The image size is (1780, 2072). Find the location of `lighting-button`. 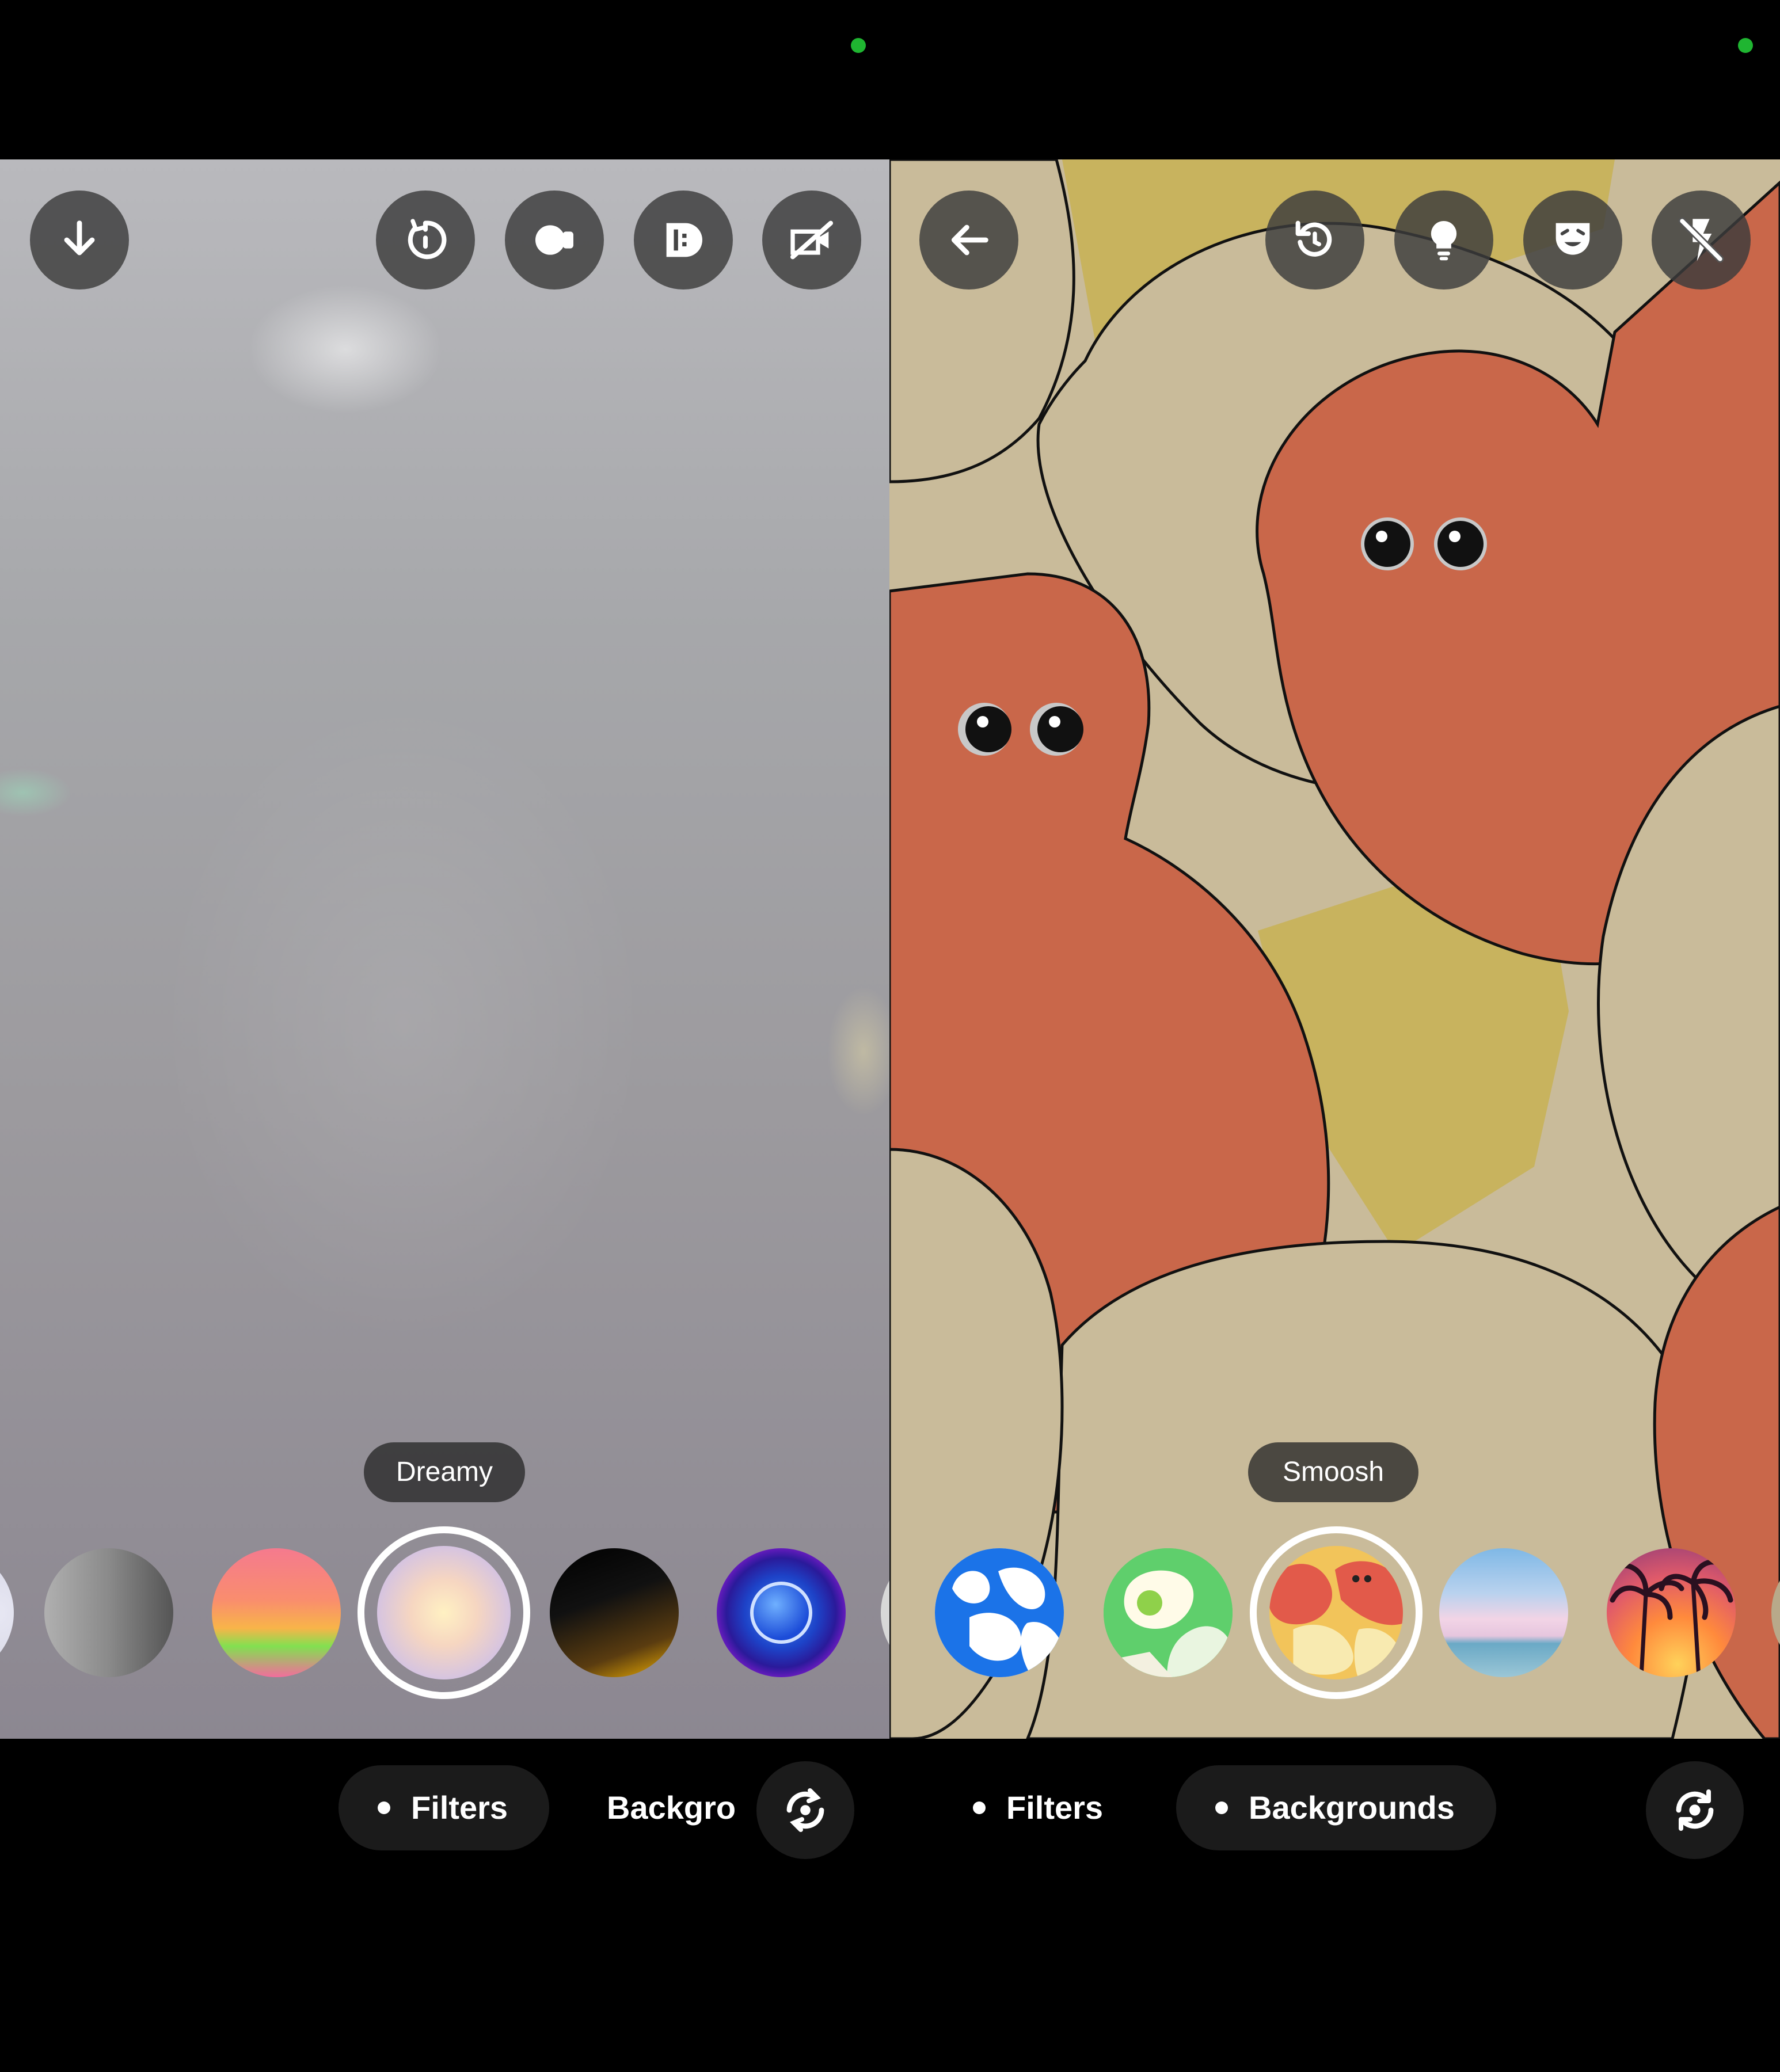

lighting-button is located at coordinates (1444, 241).